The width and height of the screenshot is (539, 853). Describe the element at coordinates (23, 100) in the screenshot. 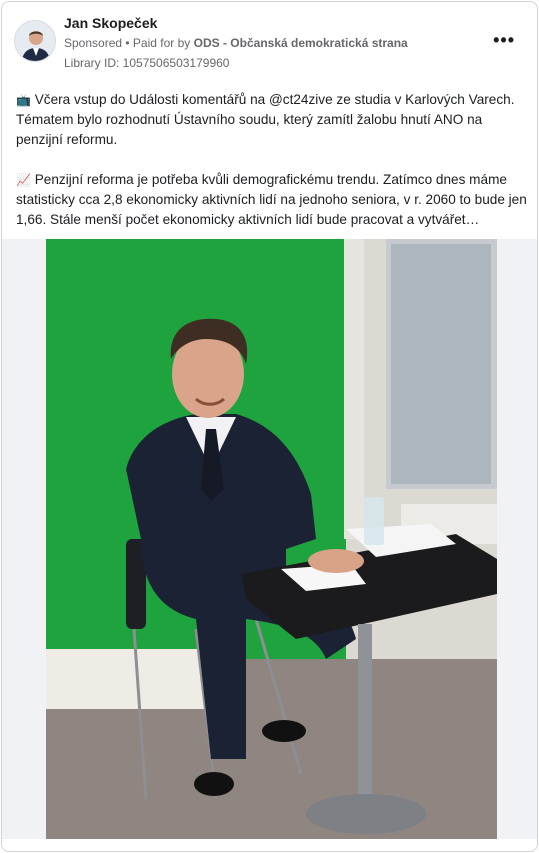

I see `tv-icon: 📺` at that location.